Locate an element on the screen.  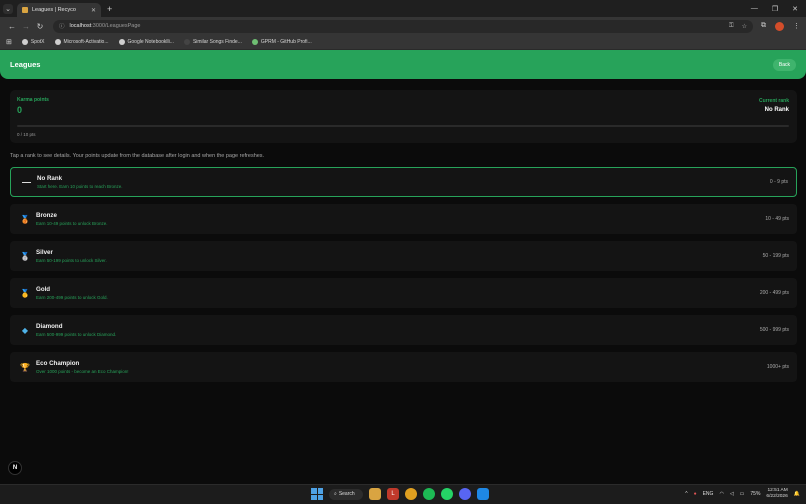
tab-search-icon: ⌄ is located at coordinates (8, 8).